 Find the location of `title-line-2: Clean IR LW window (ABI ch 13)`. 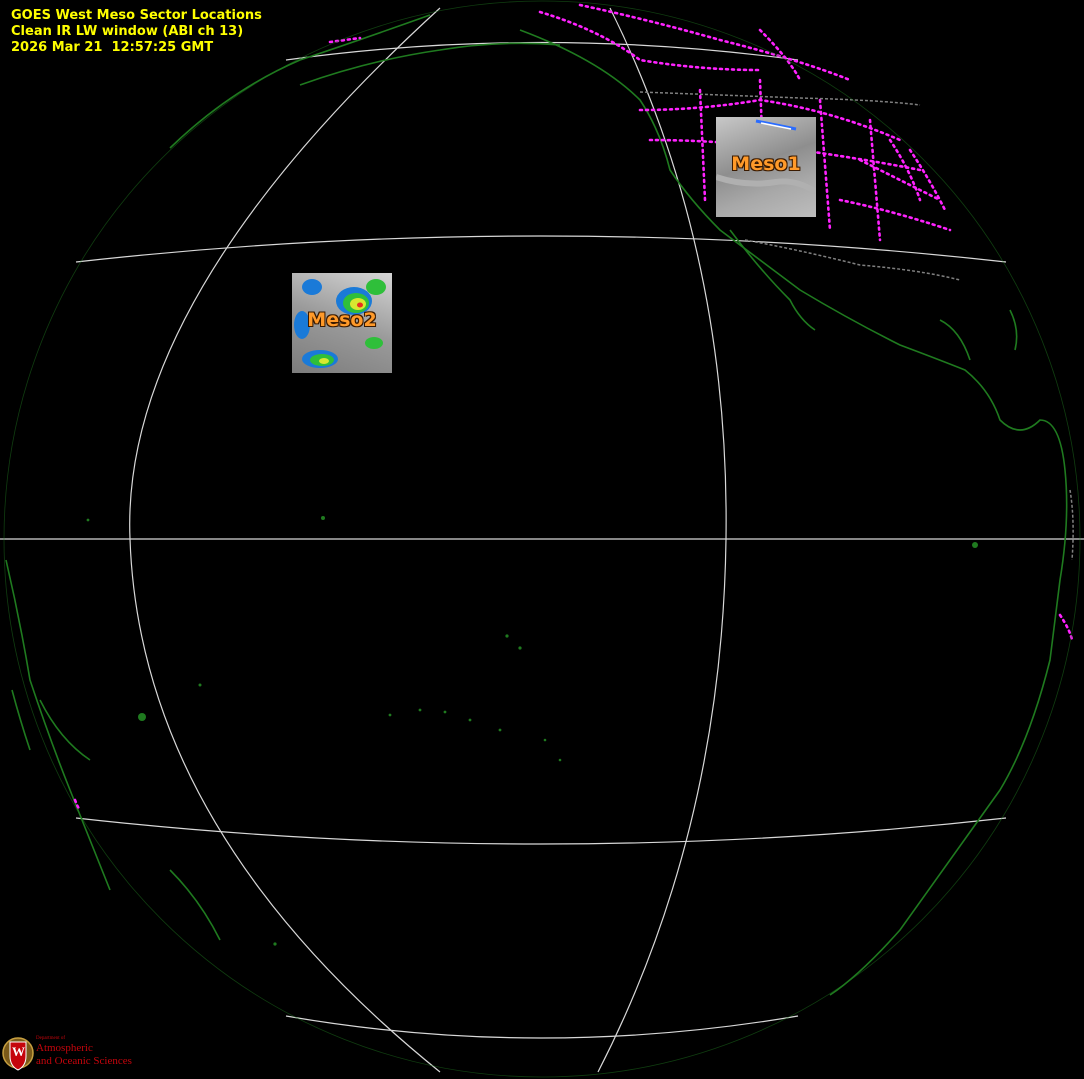

title-line-2: Clean IR LW window (ABI ch 13) is located at coordinates (127, 31).